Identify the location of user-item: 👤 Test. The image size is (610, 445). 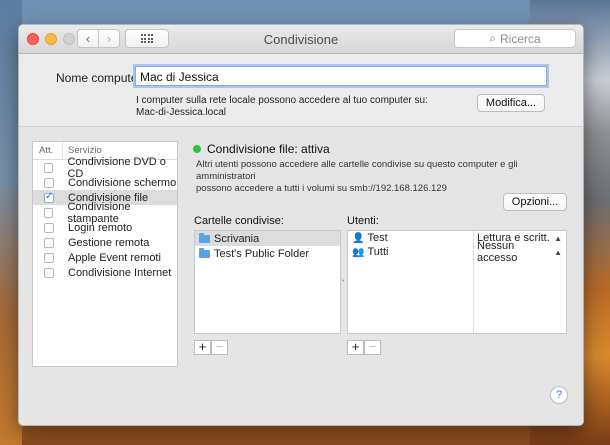
(410, 238).